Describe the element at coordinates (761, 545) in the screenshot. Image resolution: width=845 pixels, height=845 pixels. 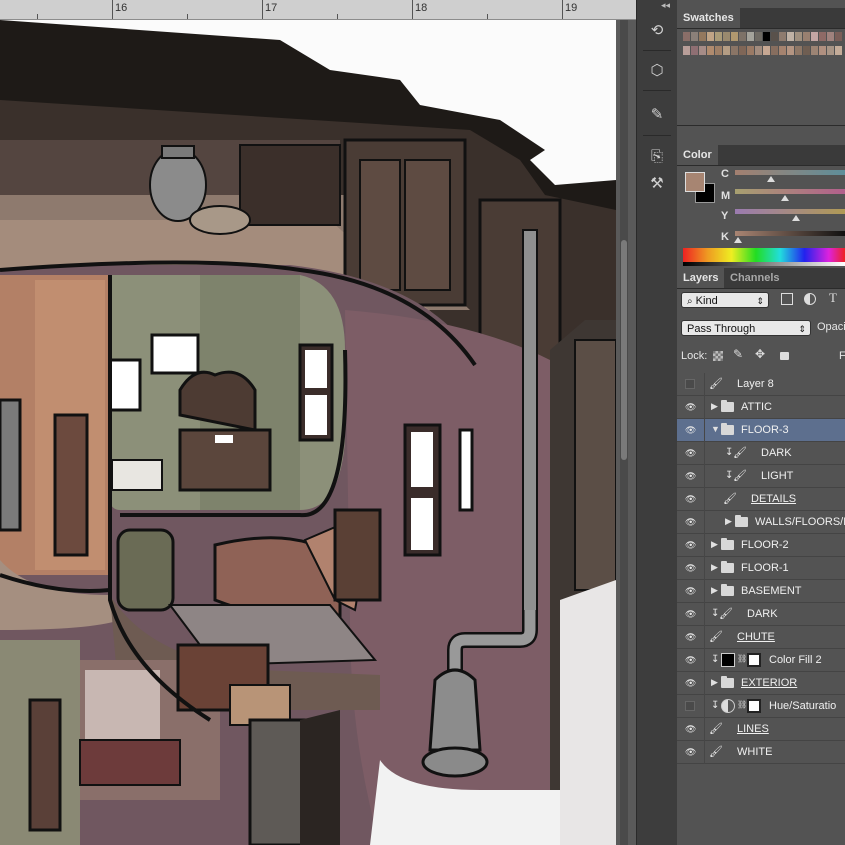
I see `layer-row: 👁 ▶ FLOOR-2` at that location.